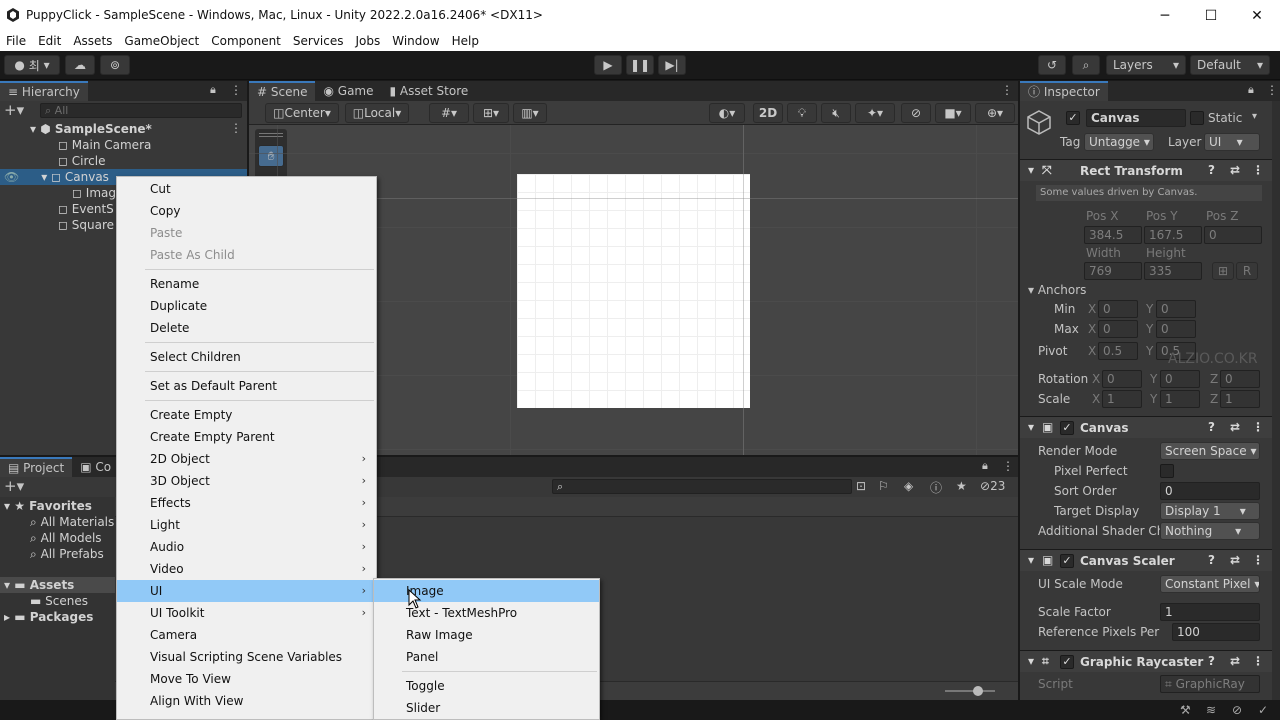 This screenshot has height=720, width=1280. I want to click on object-name-input: Canvas, so click(1136, 118).